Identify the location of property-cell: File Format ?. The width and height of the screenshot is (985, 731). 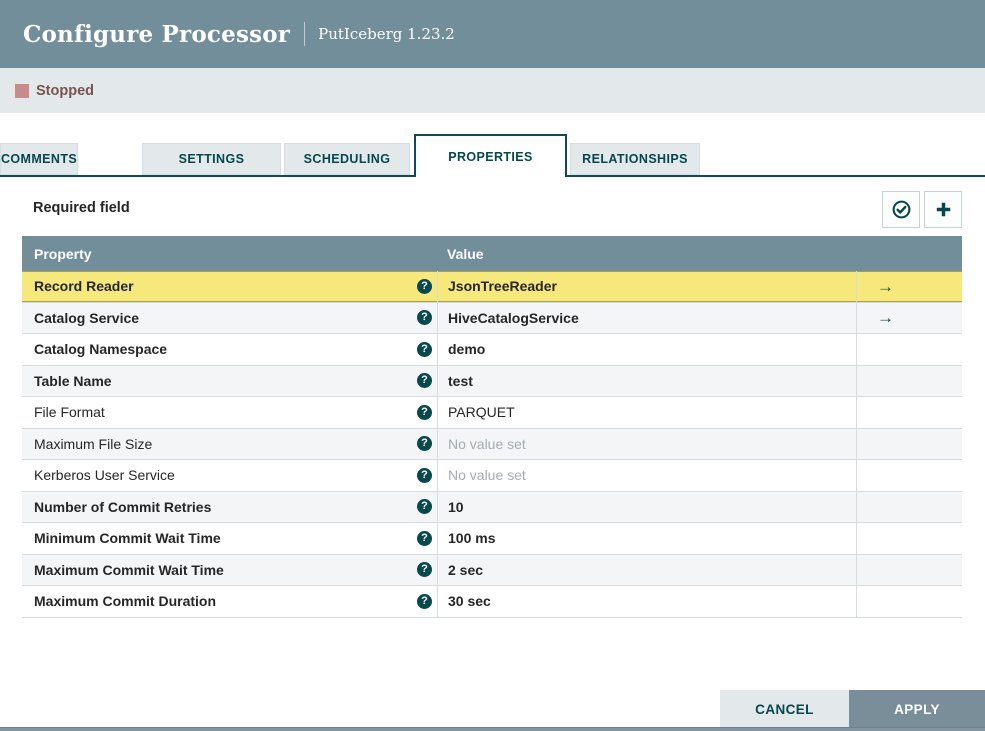
(229, 412).